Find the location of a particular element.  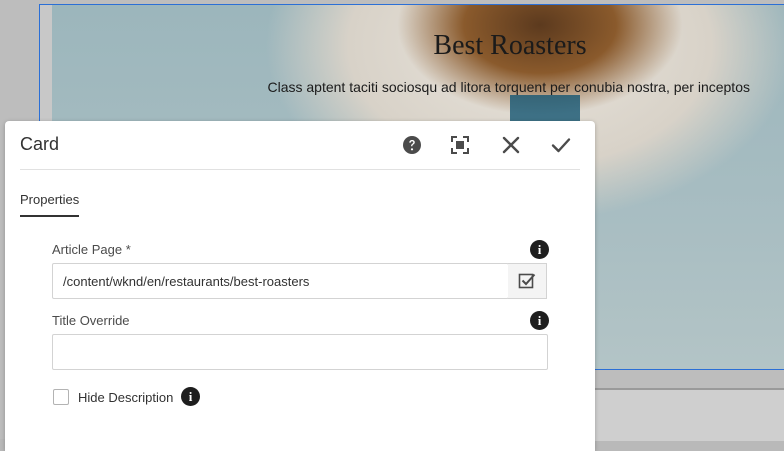

page-bottom-strip is located at coordinates (689, 414).